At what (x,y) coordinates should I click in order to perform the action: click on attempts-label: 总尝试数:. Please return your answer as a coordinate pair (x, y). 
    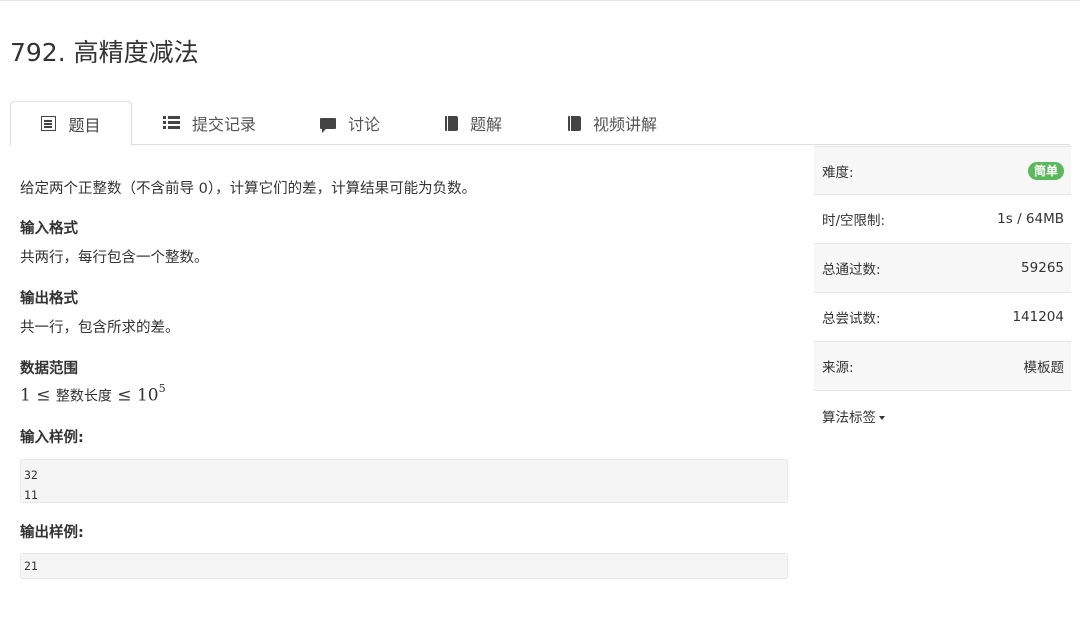
    Looking at the image, I should click on (851, 319).